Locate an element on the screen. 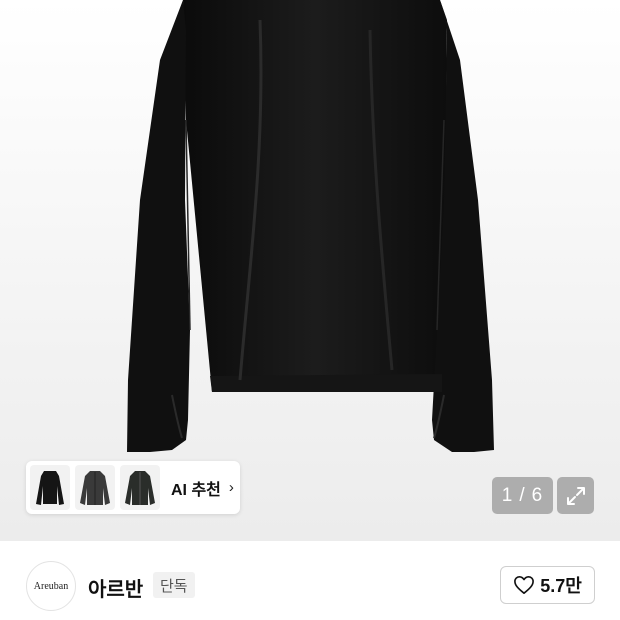  image-counter: 1 / 6 is located at coordinates (522, 495).